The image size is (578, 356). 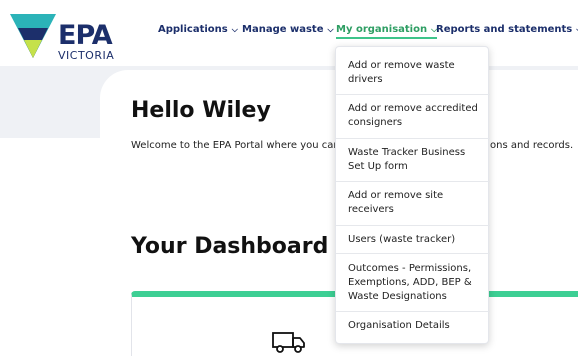 What do you see at coordinates (230, 246) in the screenshot?
I see `dashboard-title: Your Dashboard` at bounding box center [230, 246].